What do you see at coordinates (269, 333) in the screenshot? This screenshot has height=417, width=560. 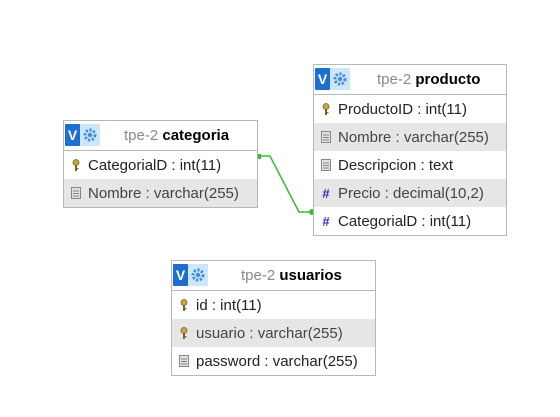 I see `column-label: usuario : varchar(255)` at bounding box center [269, 333].